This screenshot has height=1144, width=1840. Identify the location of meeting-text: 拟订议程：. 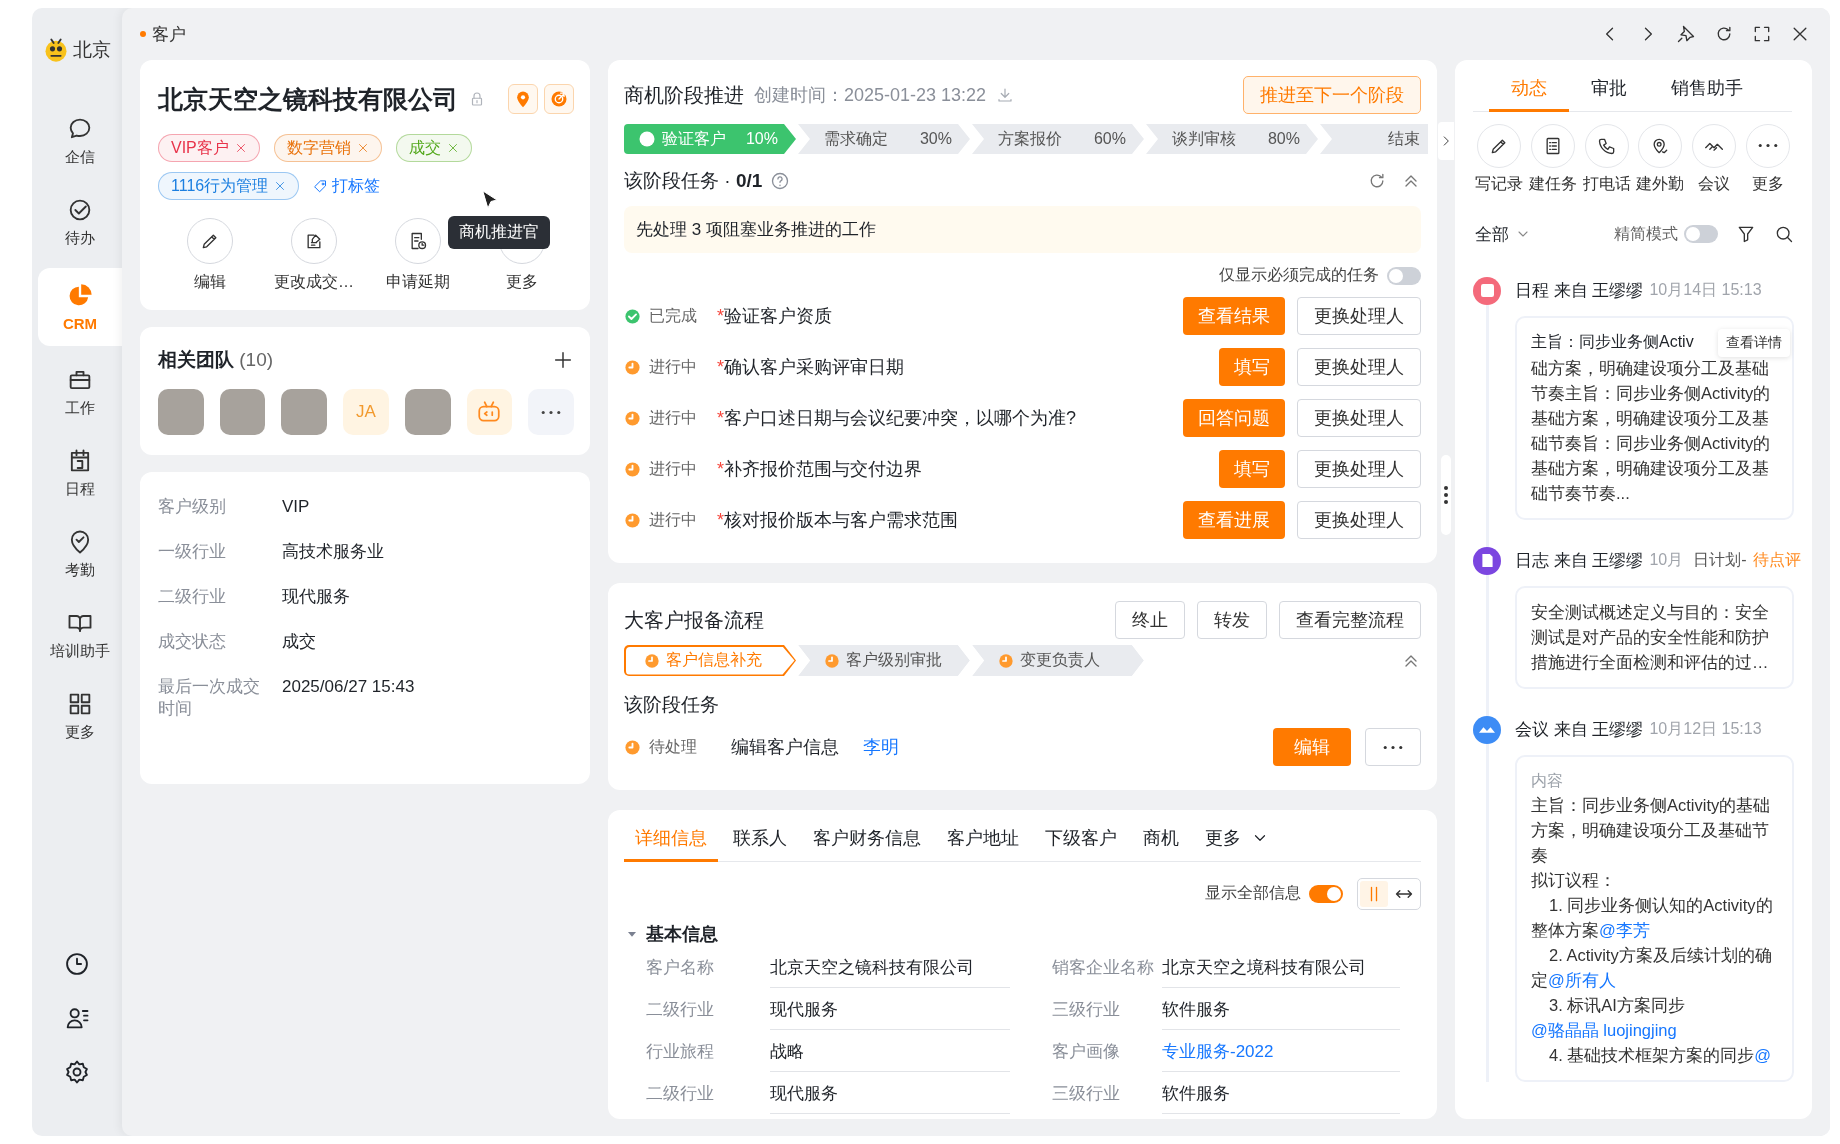
(1574, 880).